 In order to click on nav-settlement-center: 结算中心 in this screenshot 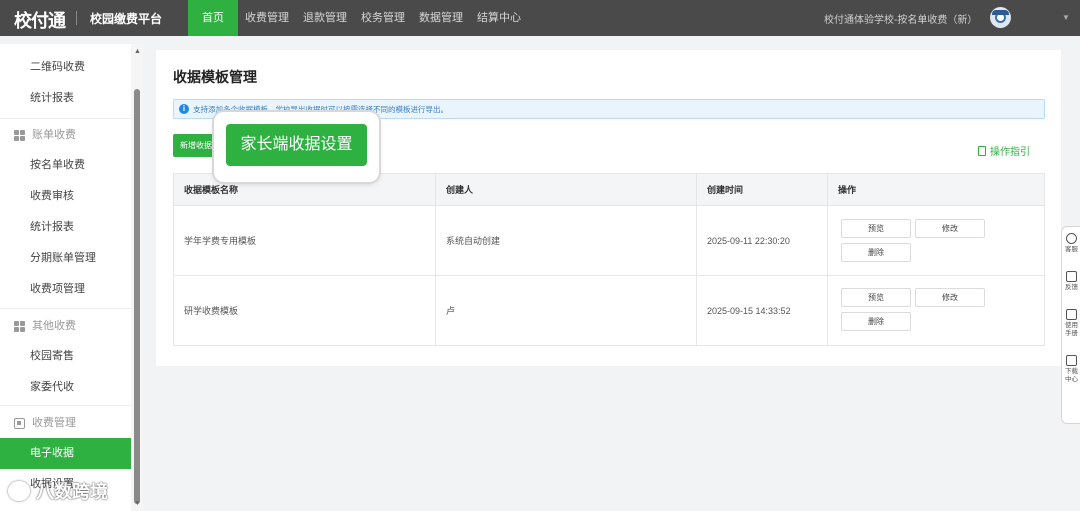, I will do `click(499, 18)`.